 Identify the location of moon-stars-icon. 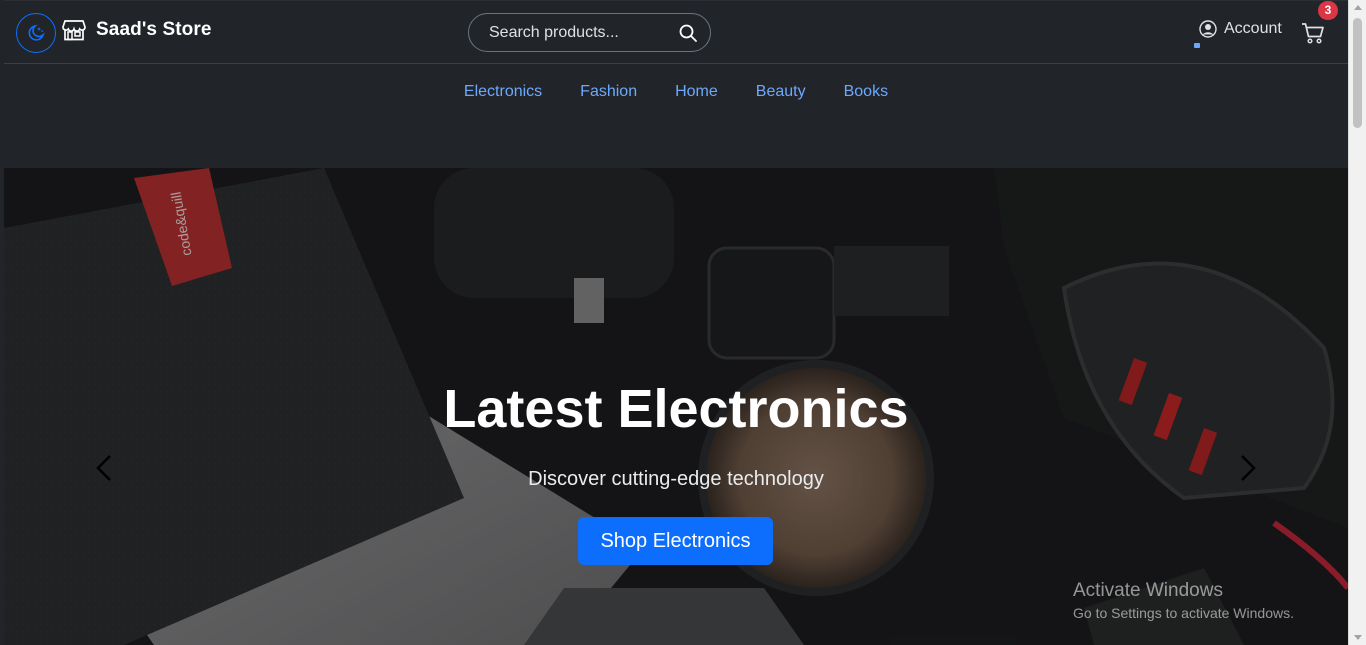
(36, 32).